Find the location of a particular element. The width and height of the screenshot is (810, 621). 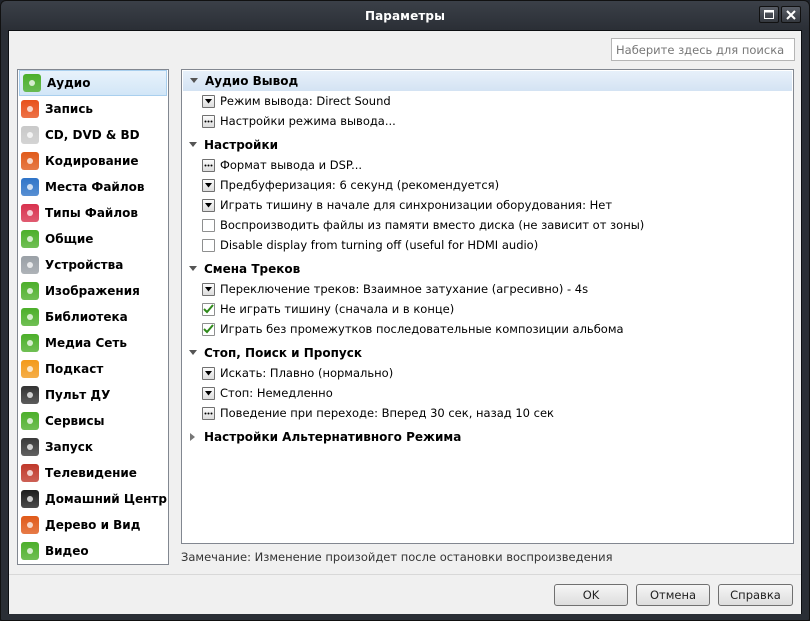

search-input: Наберите здесь для поиска is located at coordinates (703, 49).